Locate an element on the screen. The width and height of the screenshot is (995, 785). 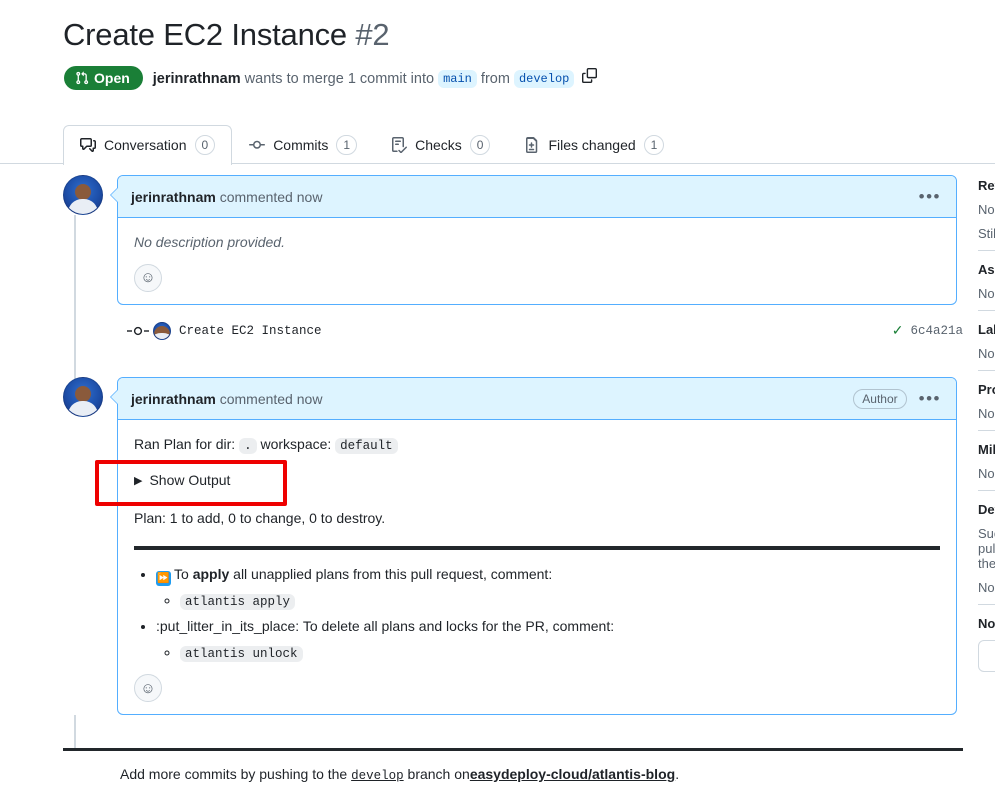
sidebar-section-labels-title: Labels is located at coordinates (986, 329).